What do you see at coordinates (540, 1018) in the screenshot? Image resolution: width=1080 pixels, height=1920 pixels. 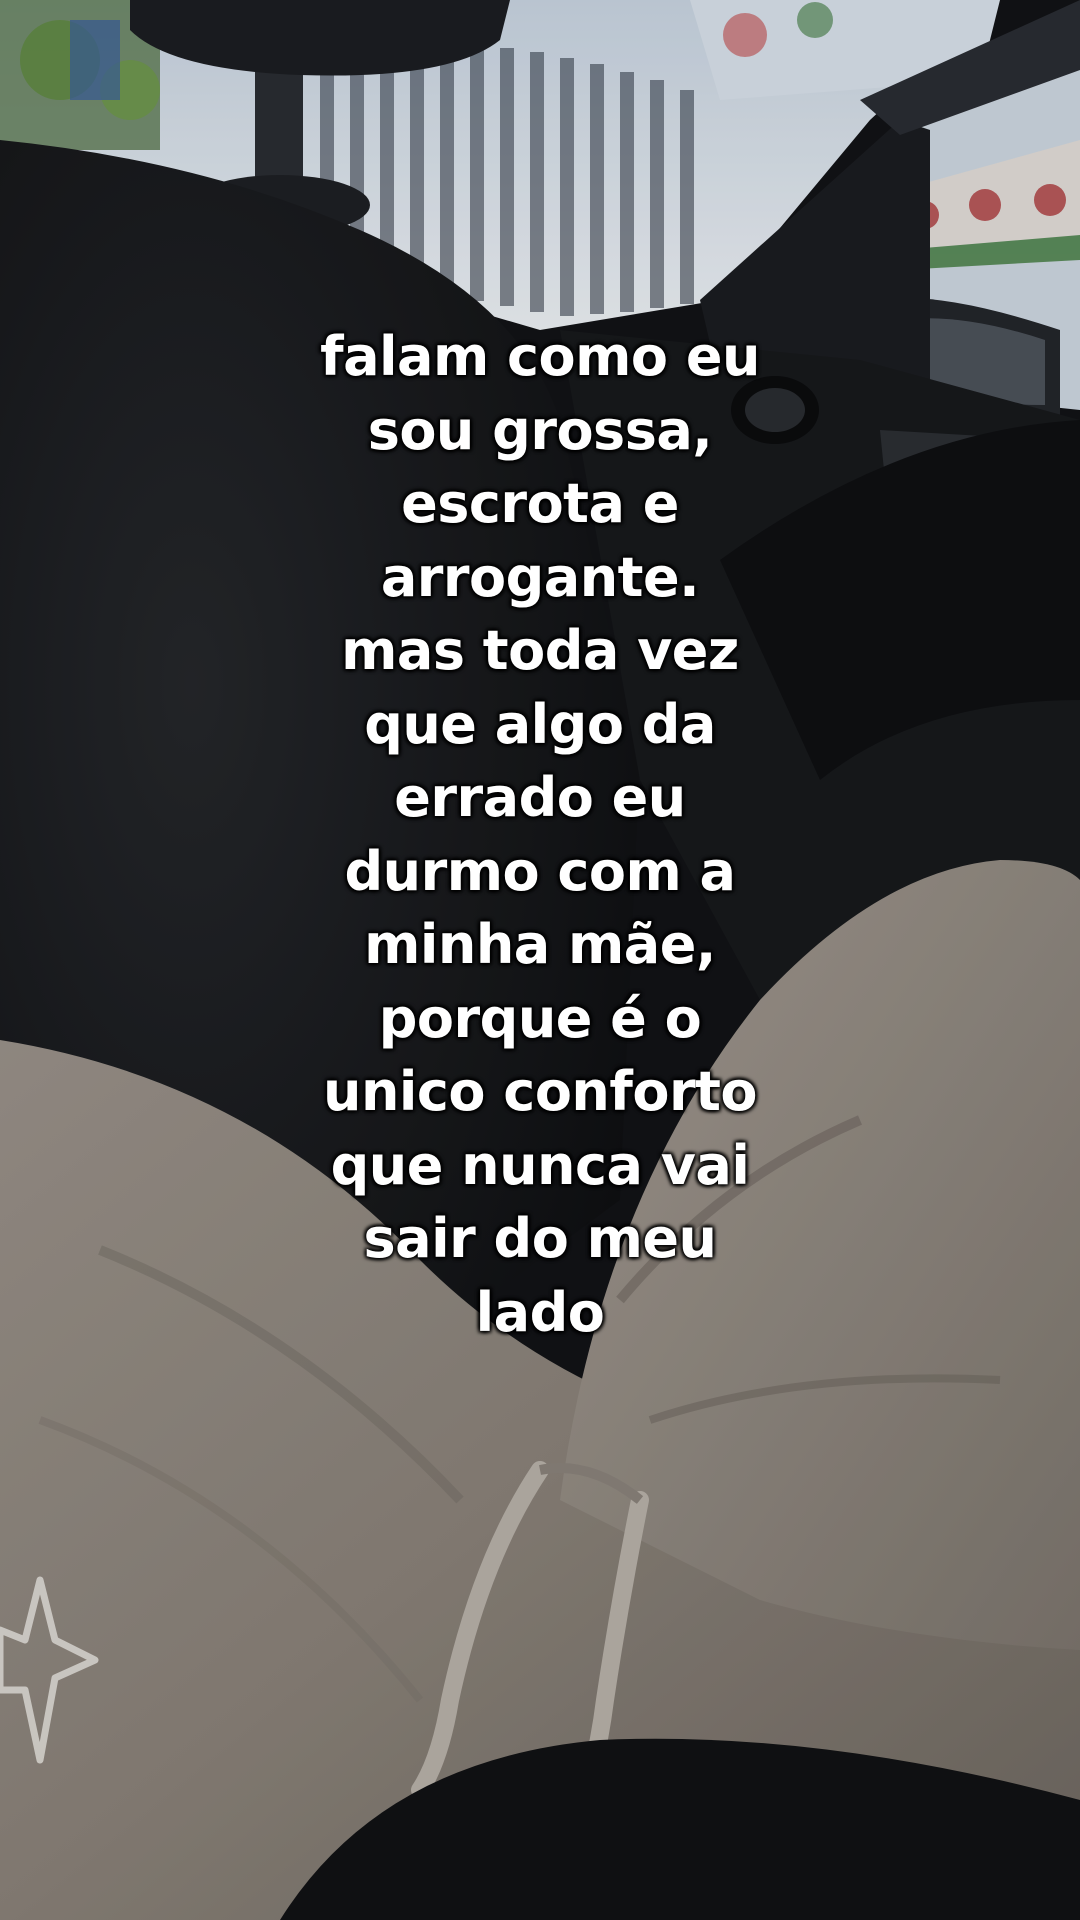 I see `caption-line: porque é o` at bounding box center [540, 1018].